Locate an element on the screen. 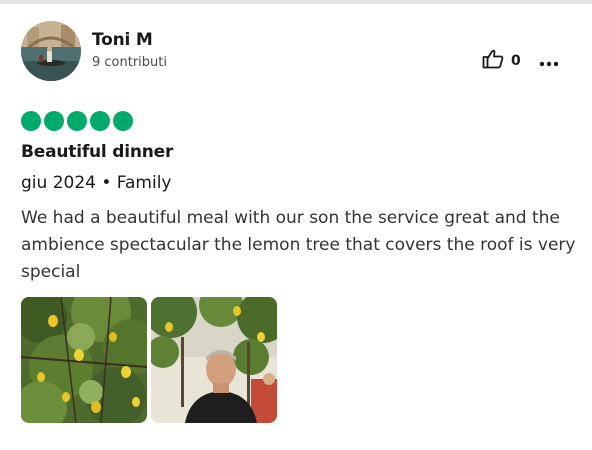 Image resolution: width=592 pixels, height=450 pixels. review-meta: giu 2024 • Family is located at coordinates (96, 183).